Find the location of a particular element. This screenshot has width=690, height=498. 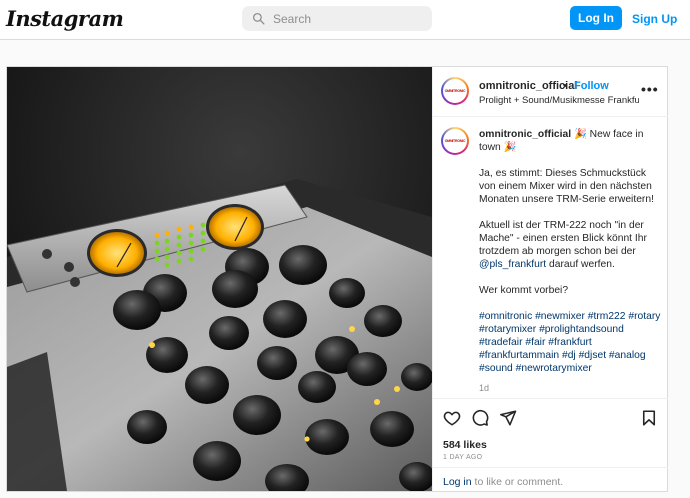

caption-paragraph-2b: darauf werfen. is located at coordinates (580, 264).